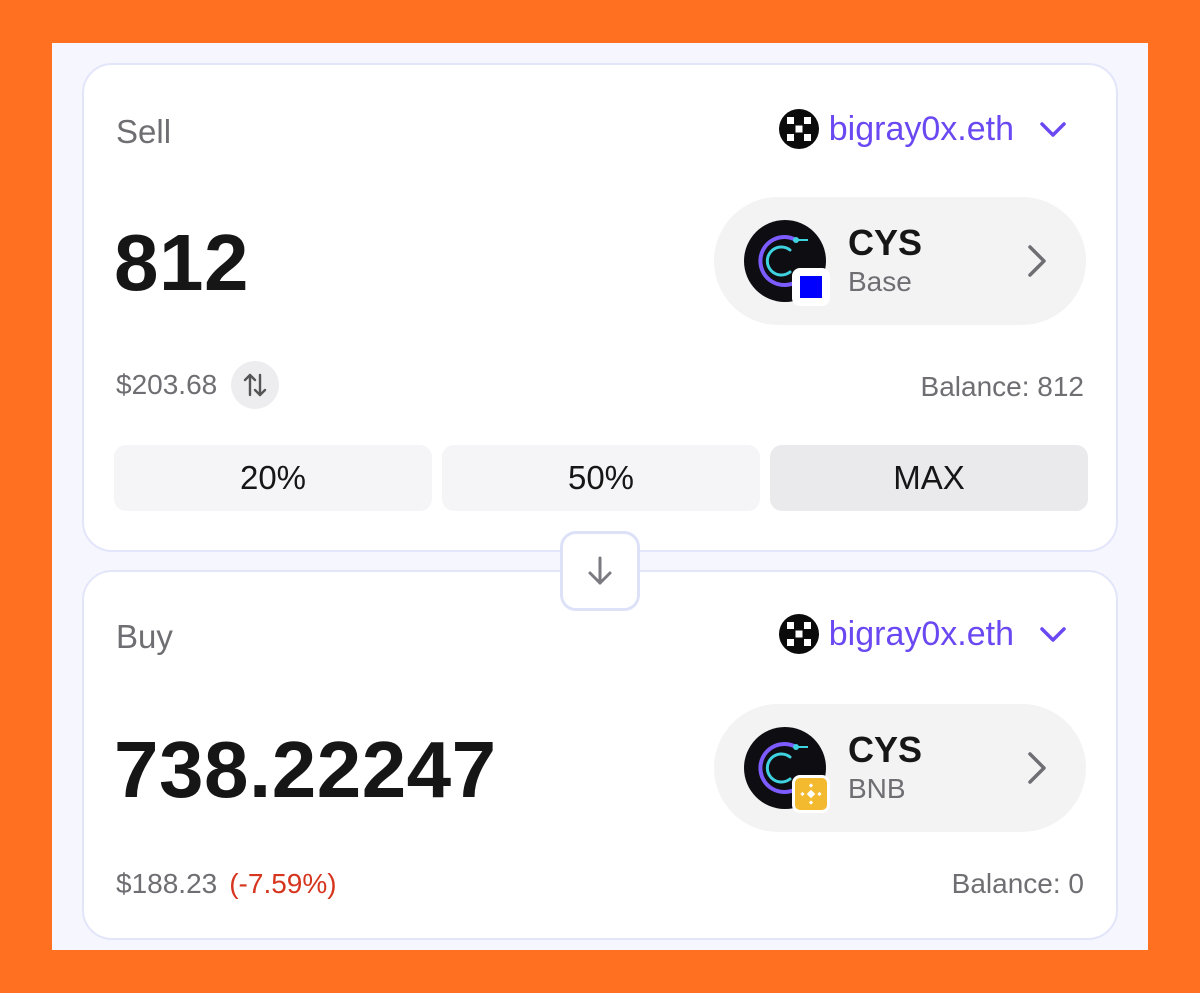 The image size is (1200, 993). I want to click on sell-account-selector: bigray0x.eth, so click(924, 129).